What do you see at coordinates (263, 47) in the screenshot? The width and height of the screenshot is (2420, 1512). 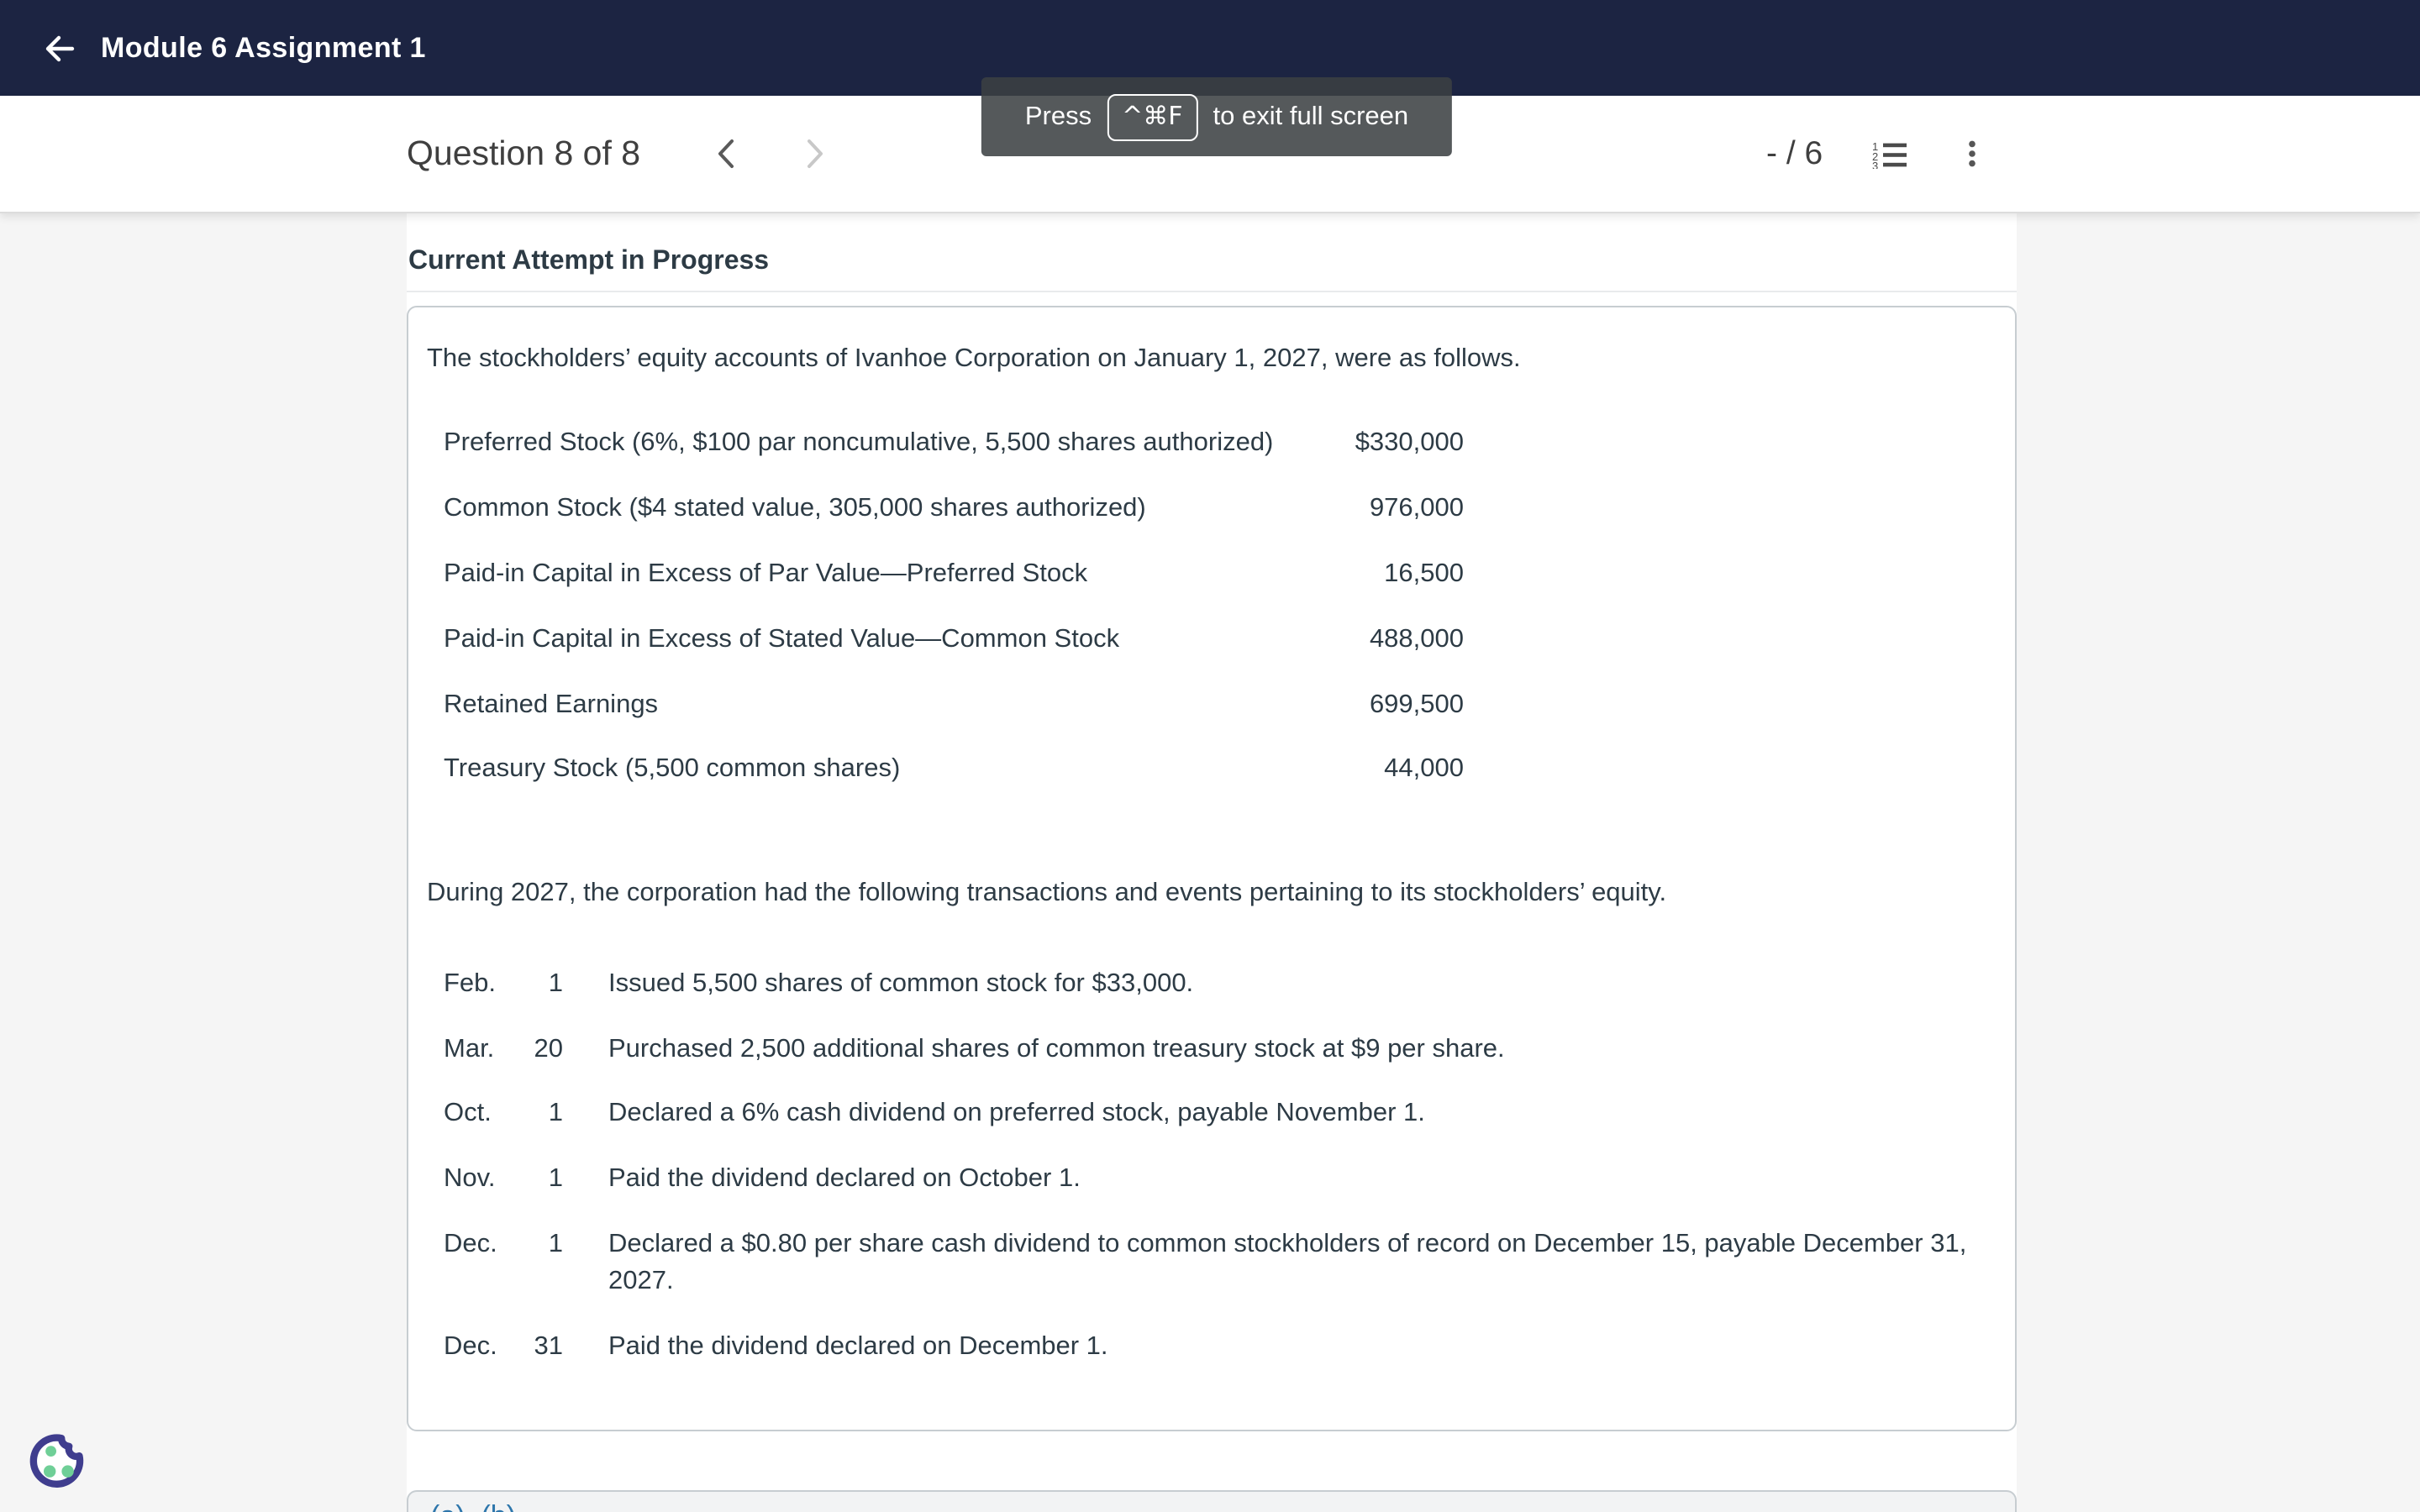 I see `assignment-title: Module 6 Assignment 1` at bounding box center [263, 47].